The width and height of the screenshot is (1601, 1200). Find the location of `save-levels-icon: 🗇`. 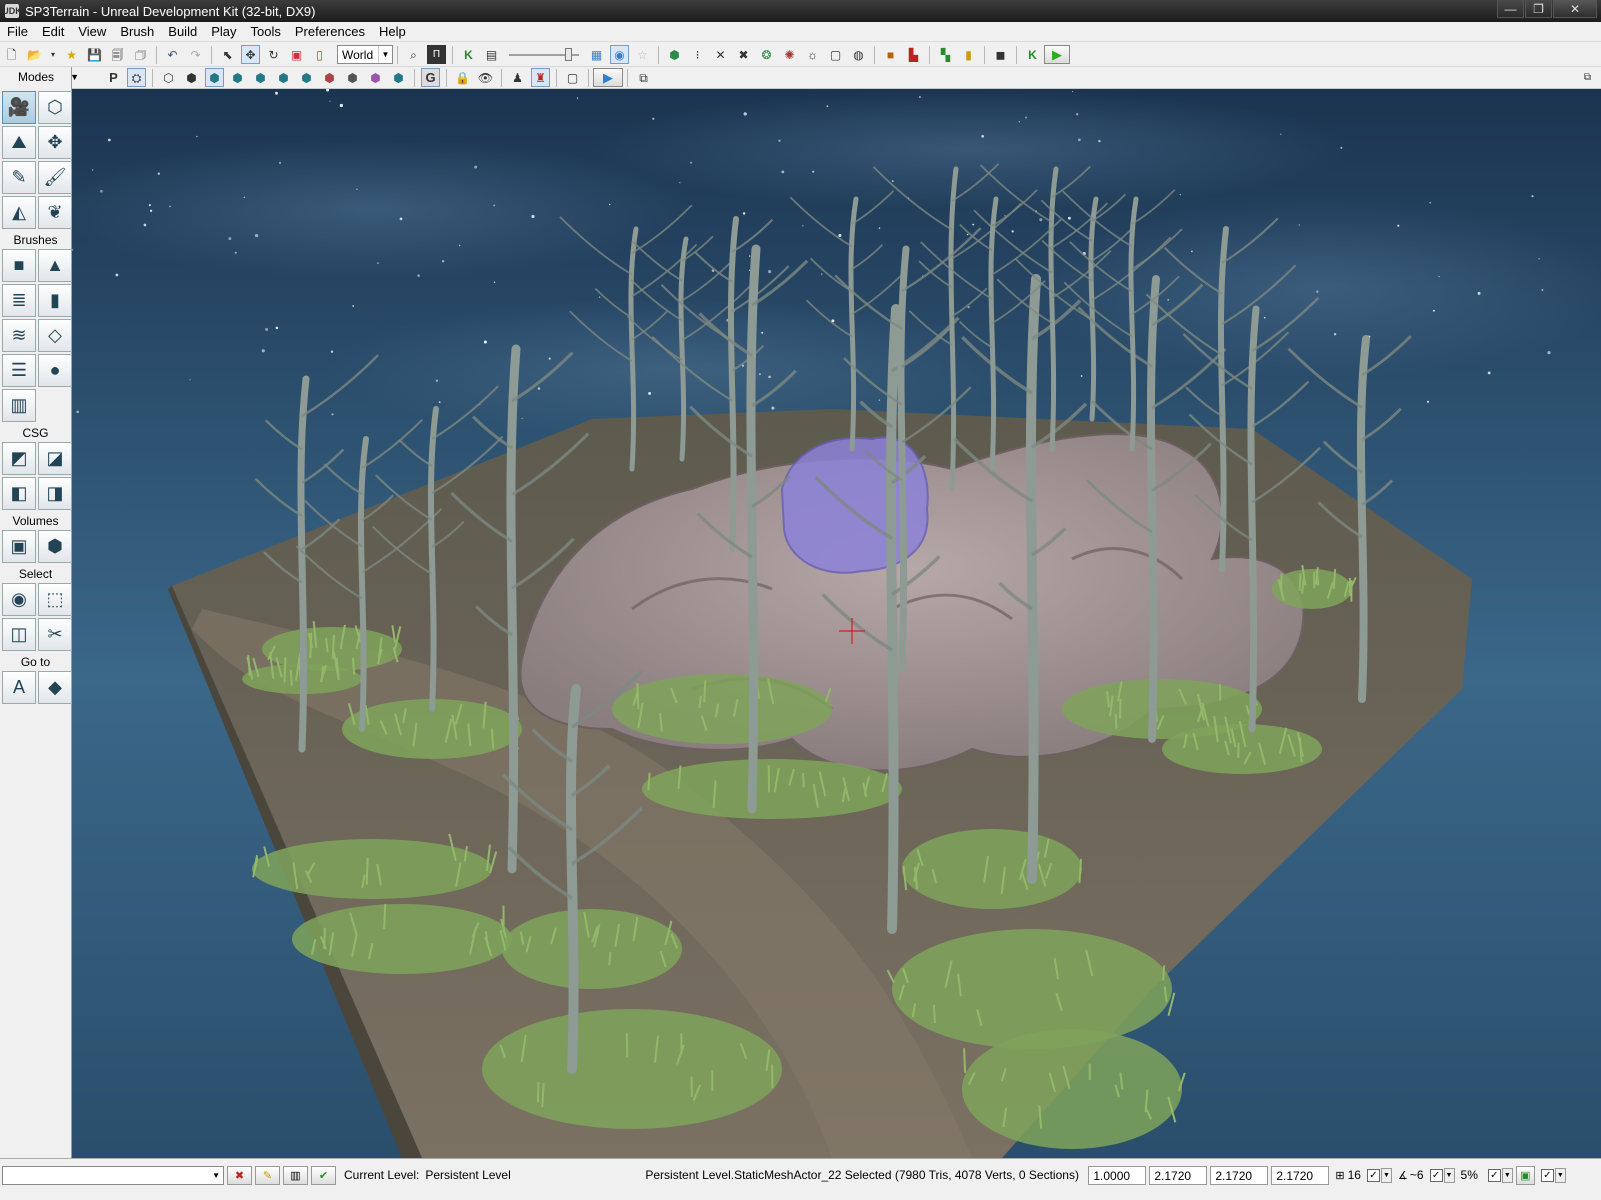

save-levels-icon: 🗇 is located at coordinates (140, 54).